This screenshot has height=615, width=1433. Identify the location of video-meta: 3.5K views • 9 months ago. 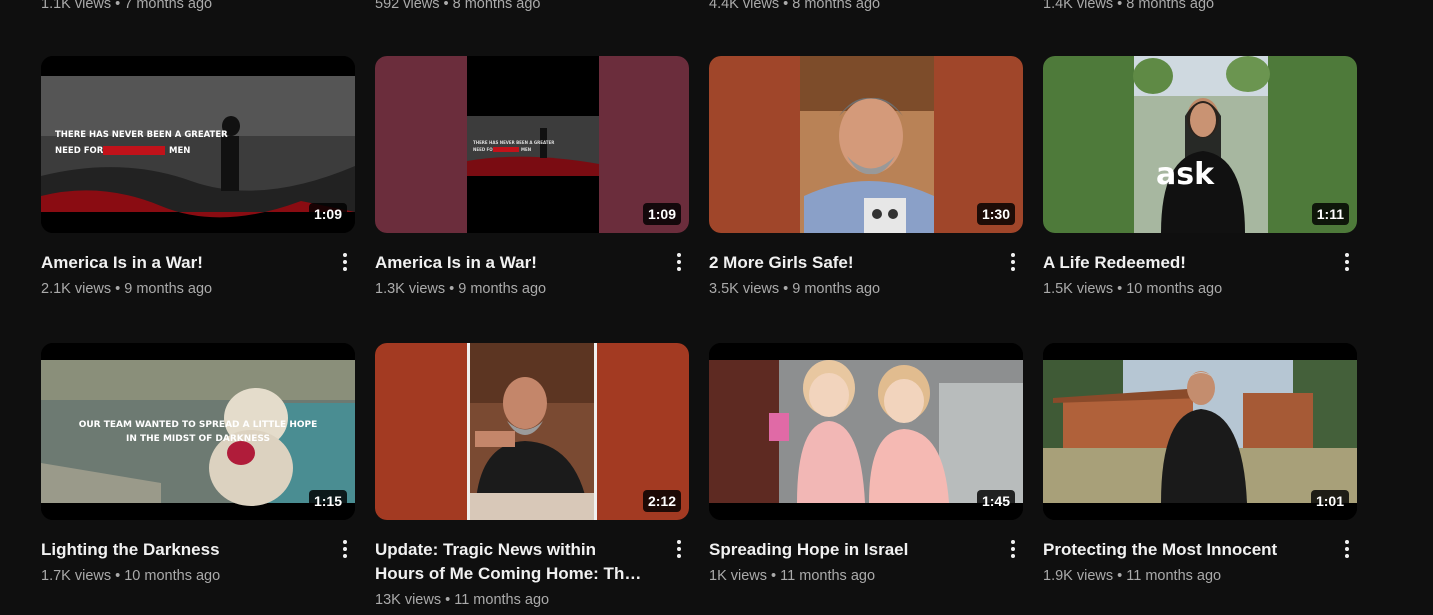
(795, 289).